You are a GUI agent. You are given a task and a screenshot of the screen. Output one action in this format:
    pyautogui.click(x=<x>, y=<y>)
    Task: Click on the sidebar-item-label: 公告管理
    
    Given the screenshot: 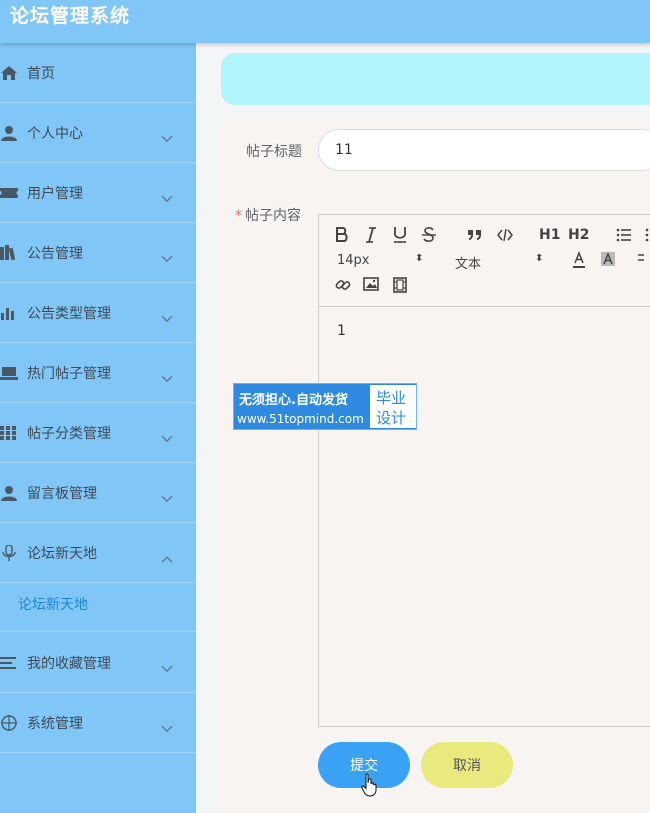 What is the action you would take?
    pyautogui.click(x=55, y=253)
    